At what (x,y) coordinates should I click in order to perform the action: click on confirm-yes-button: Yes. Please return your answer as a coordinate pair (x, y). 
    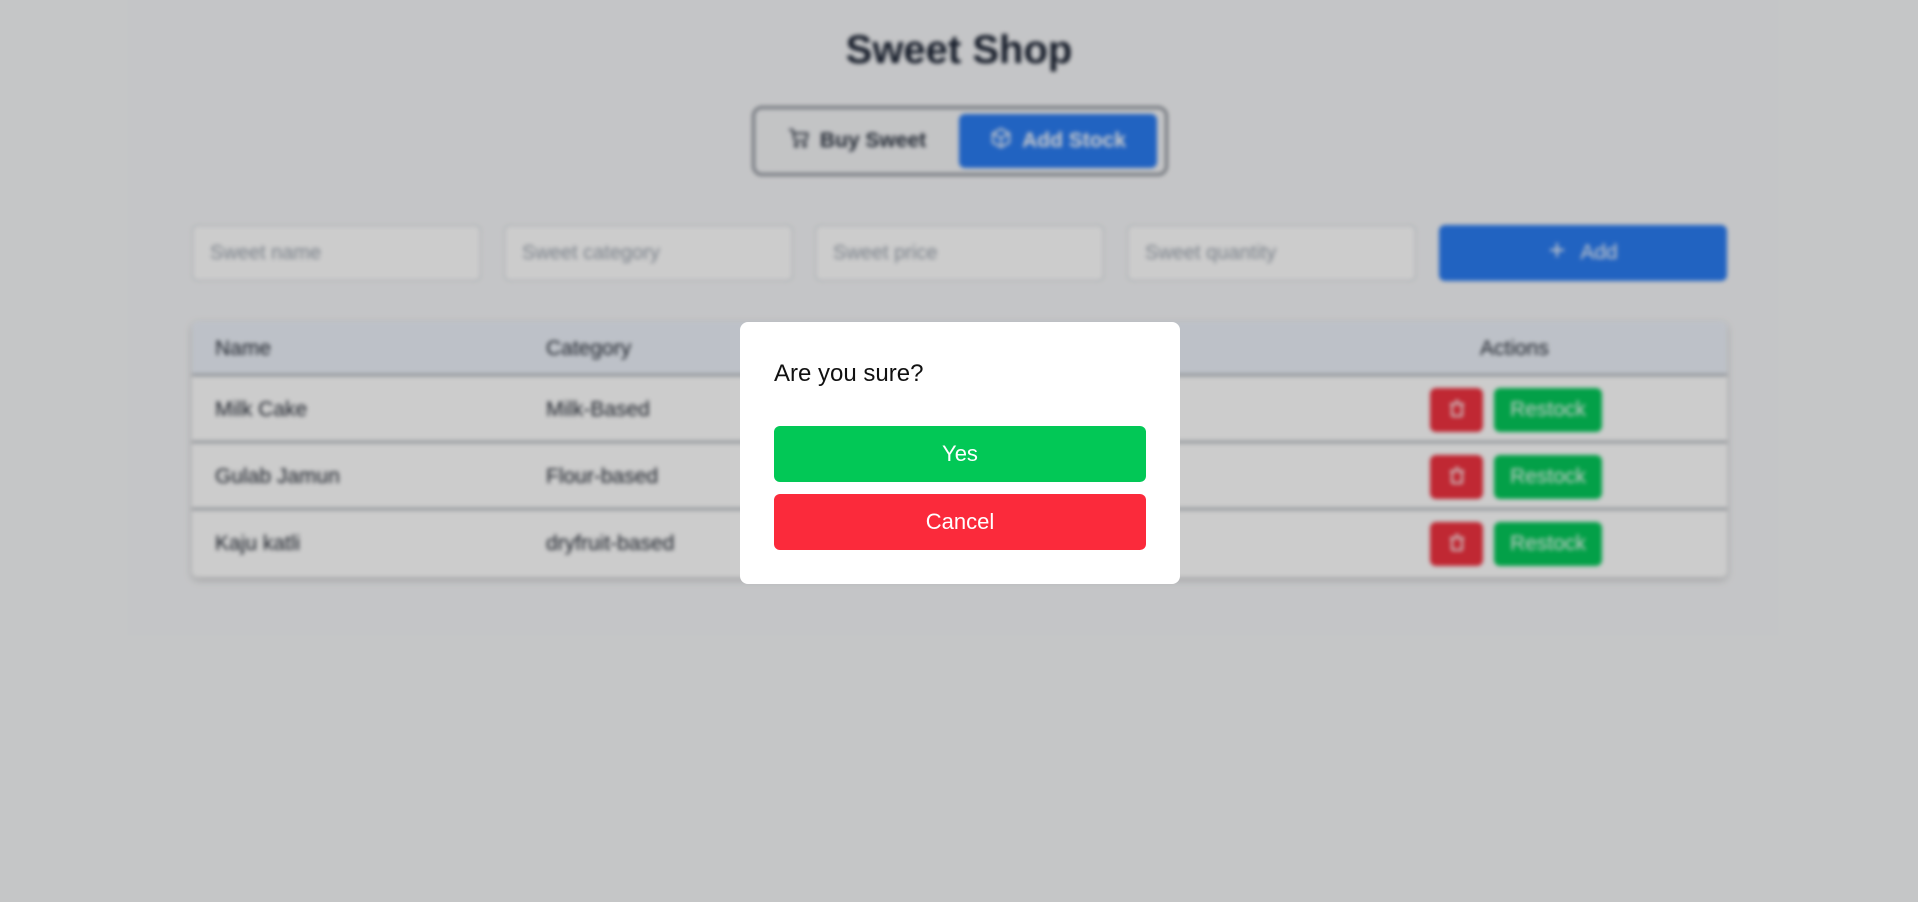
    Looking at the image, I should click on (960, 454).